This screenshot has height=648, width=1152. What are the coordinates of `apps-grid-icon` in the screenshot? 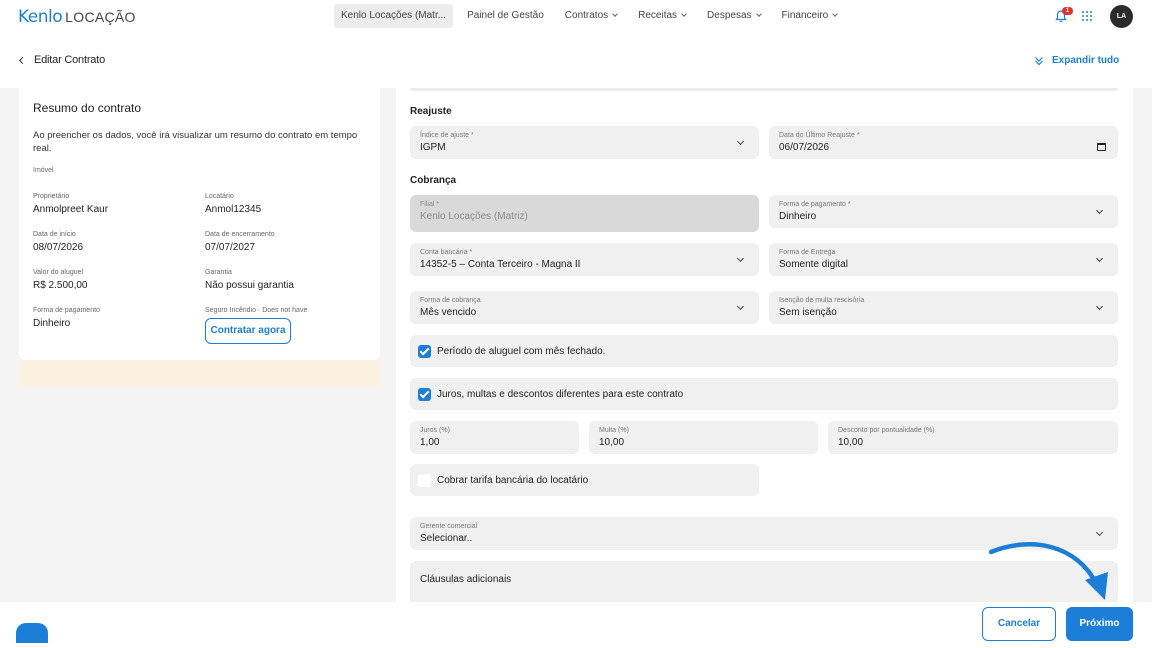 It's located at (1087, 16).